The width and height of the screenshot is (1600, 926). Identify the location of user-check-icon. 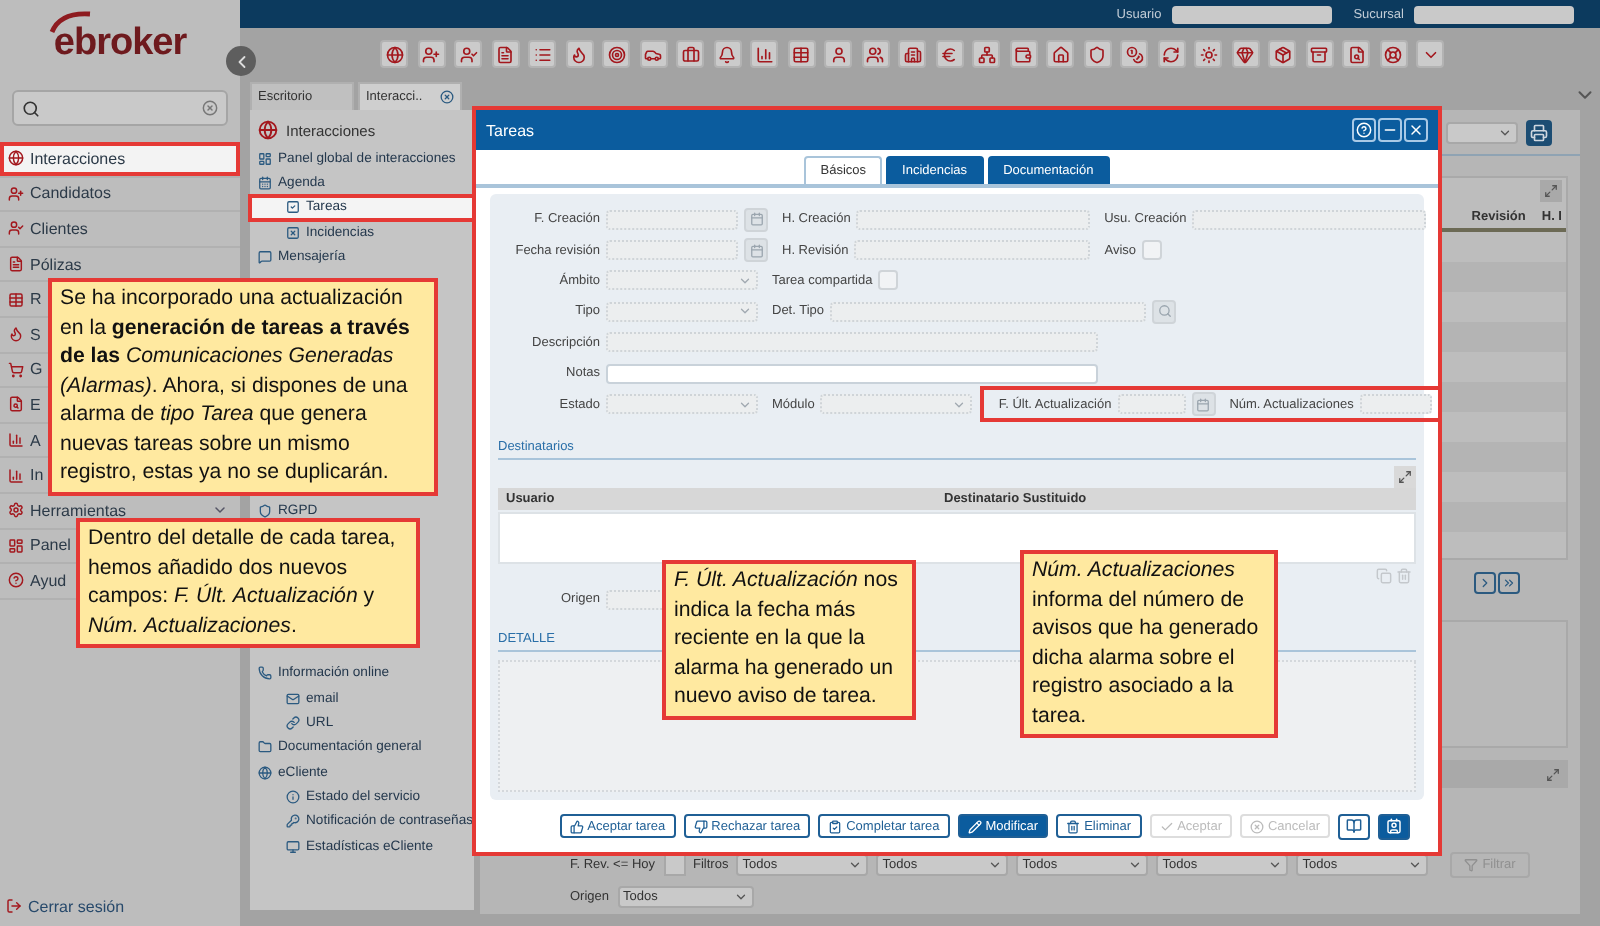
(468, 54).